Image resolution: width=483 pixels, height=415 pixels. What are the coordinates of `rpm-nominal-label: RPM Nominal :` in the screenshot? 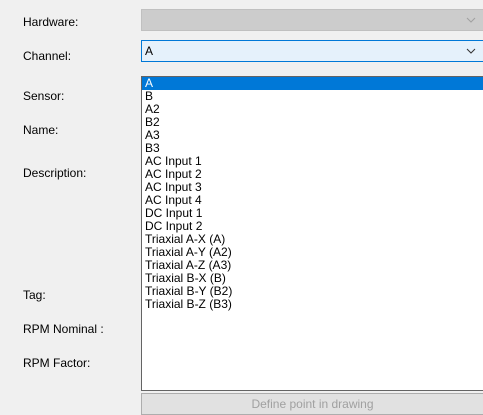 It's located at (63, 329).